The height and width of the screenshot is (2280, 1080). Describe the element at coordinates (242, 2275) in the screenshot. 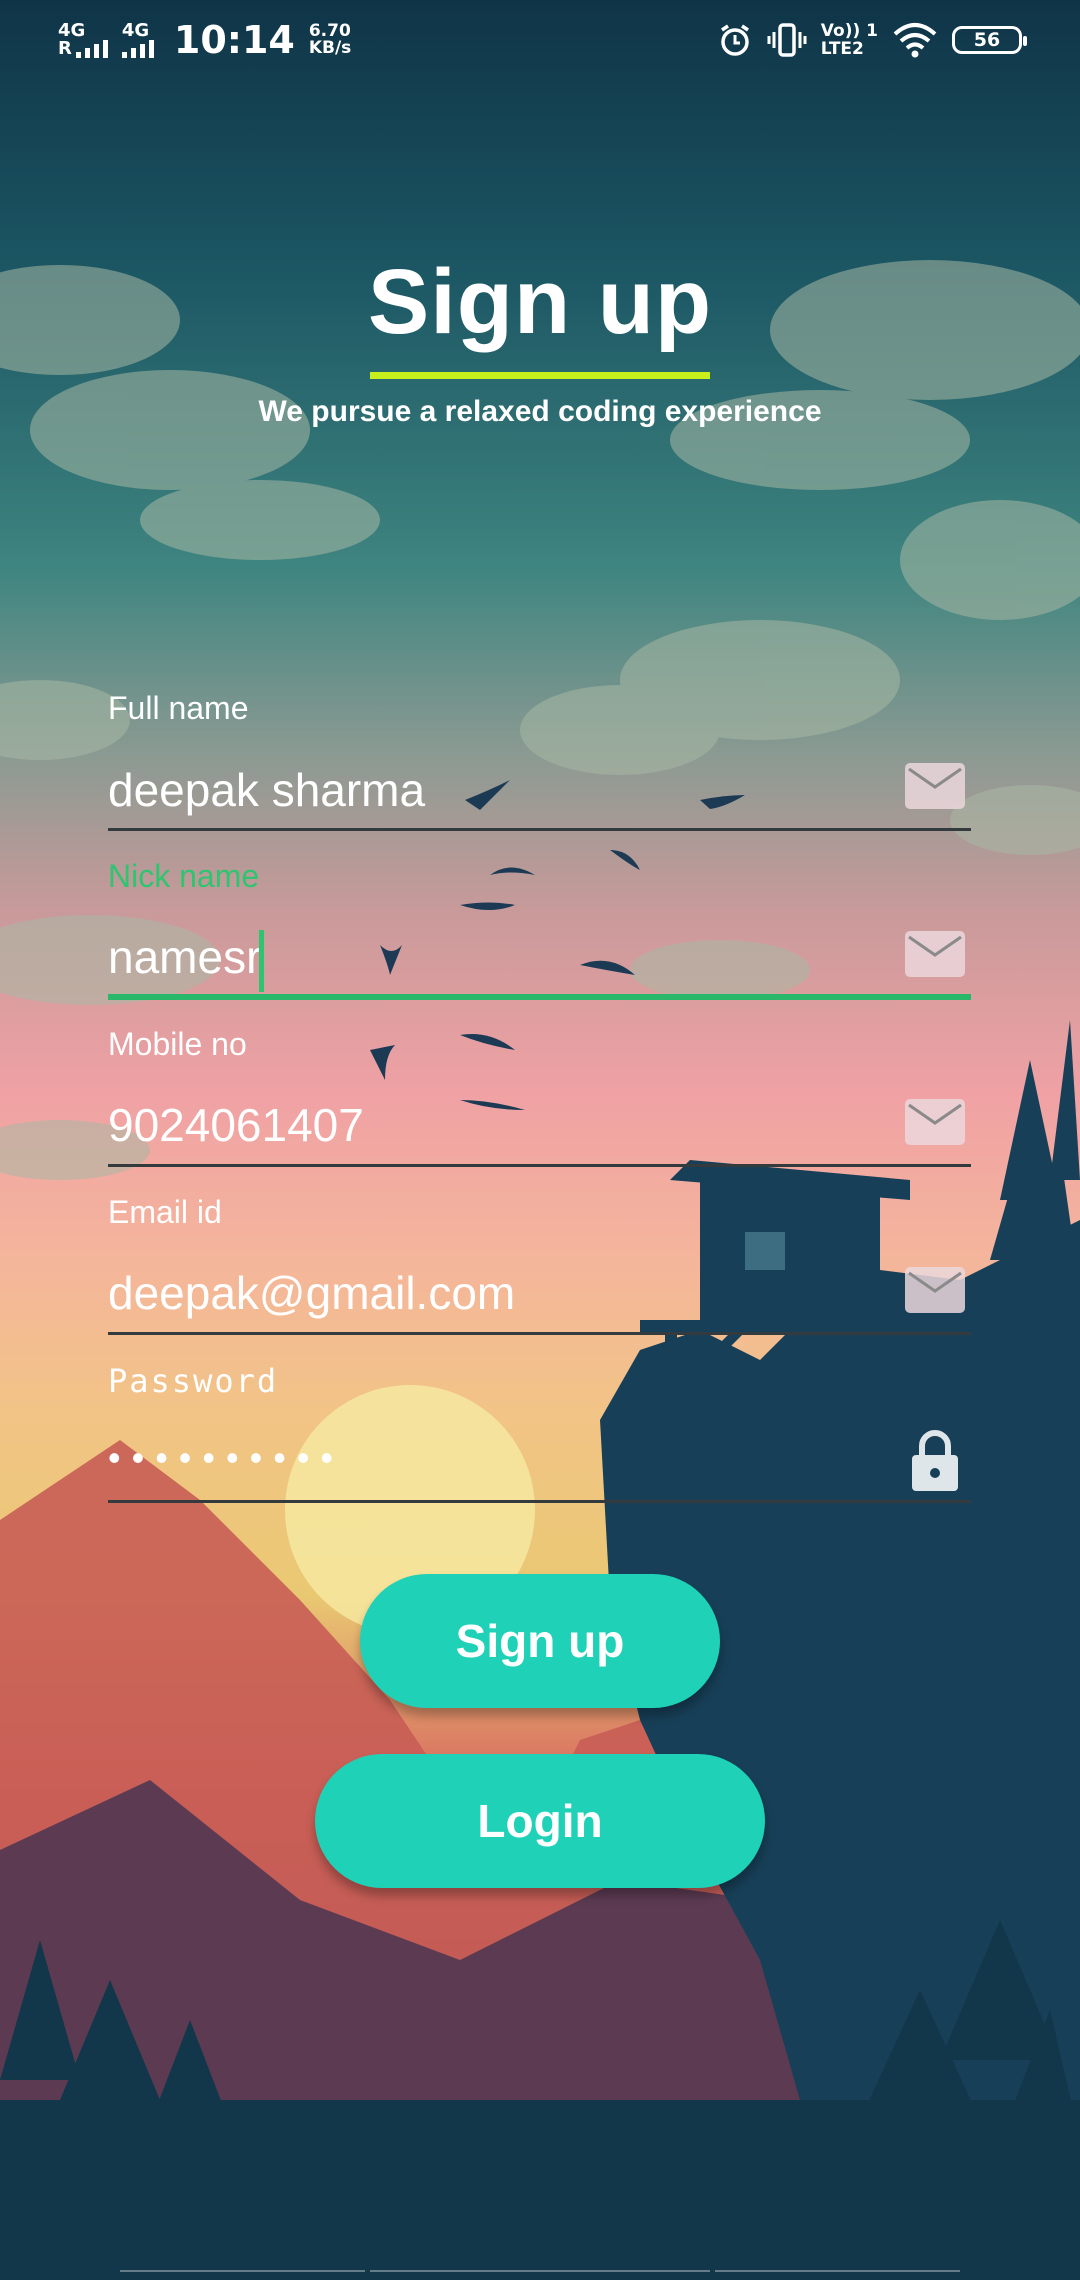

I see `nav-hint-left` at that location.